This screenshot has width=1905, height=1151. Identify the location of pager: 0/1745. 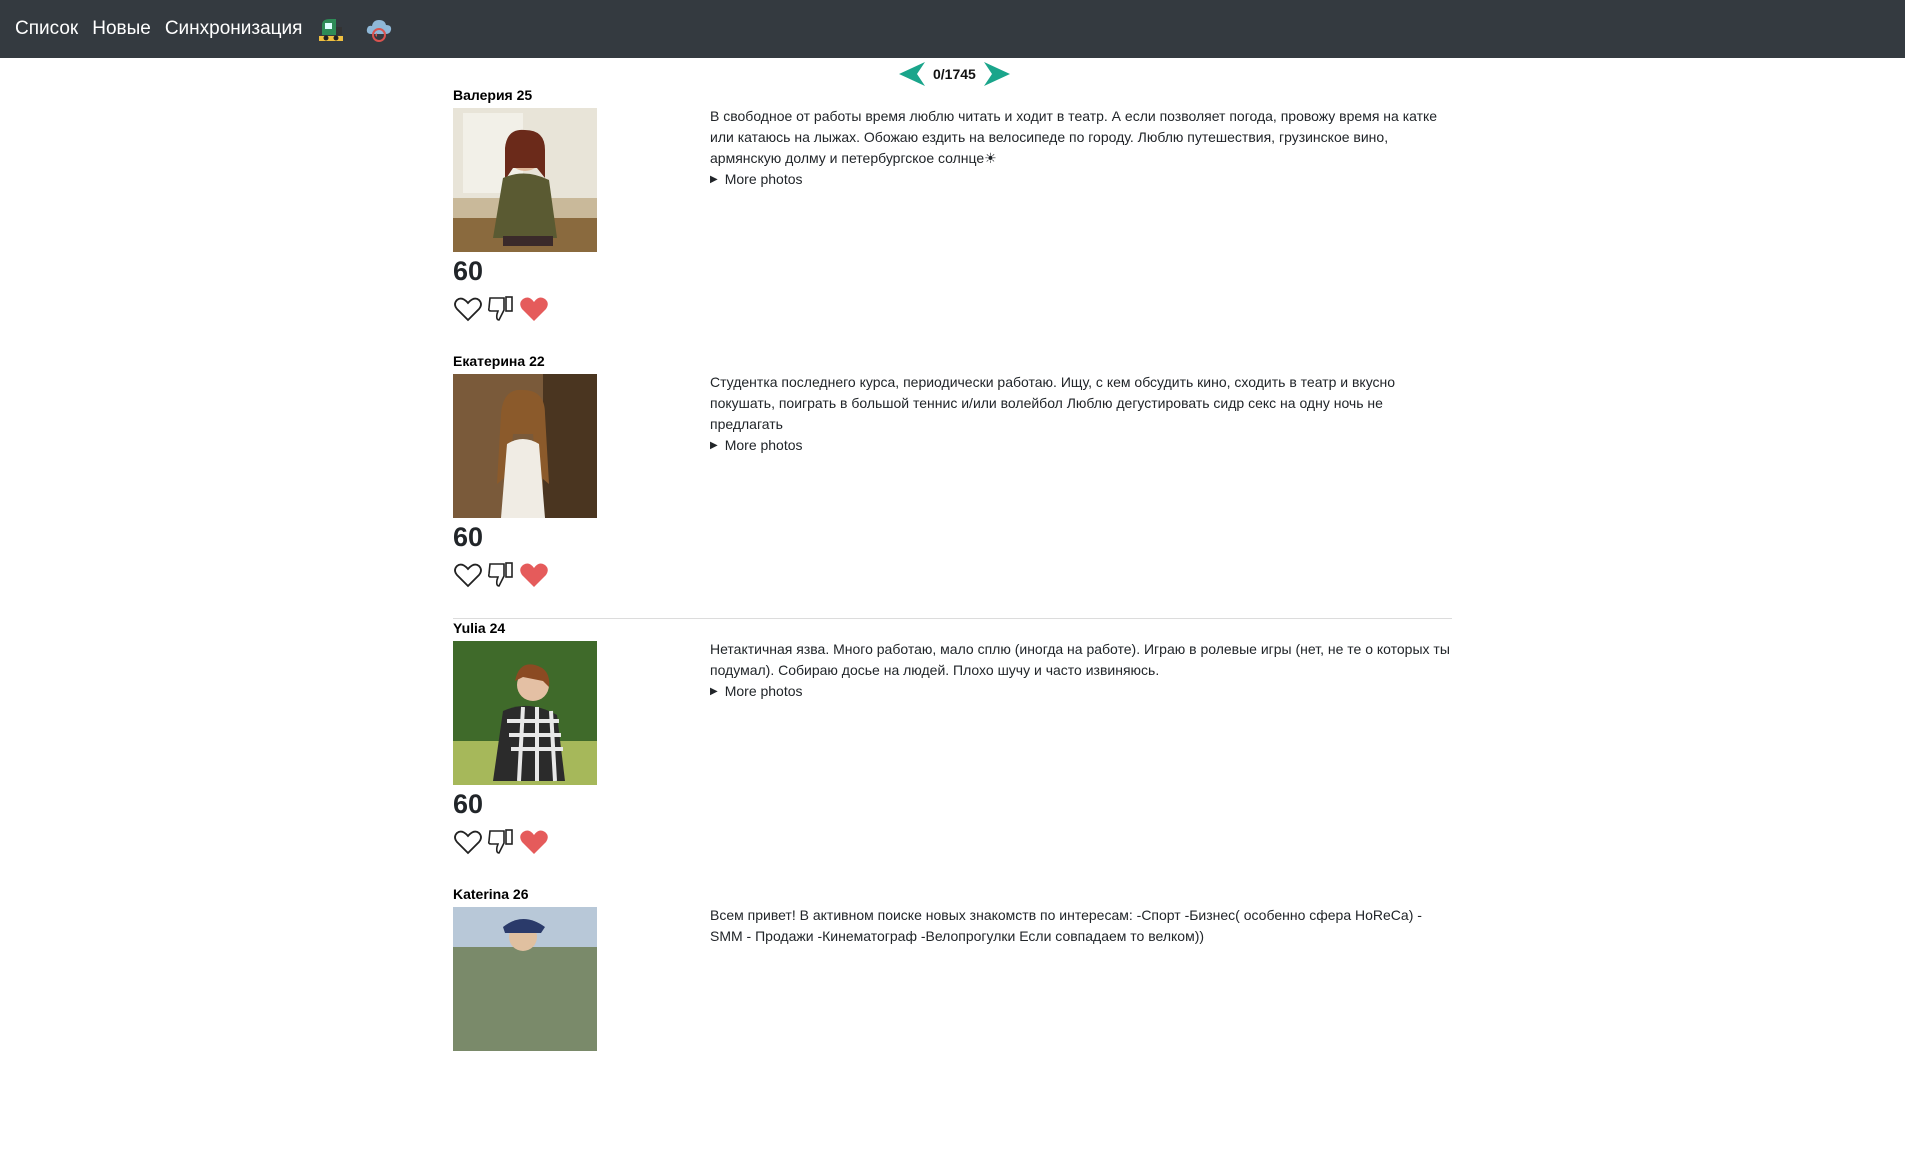
(954, 74).